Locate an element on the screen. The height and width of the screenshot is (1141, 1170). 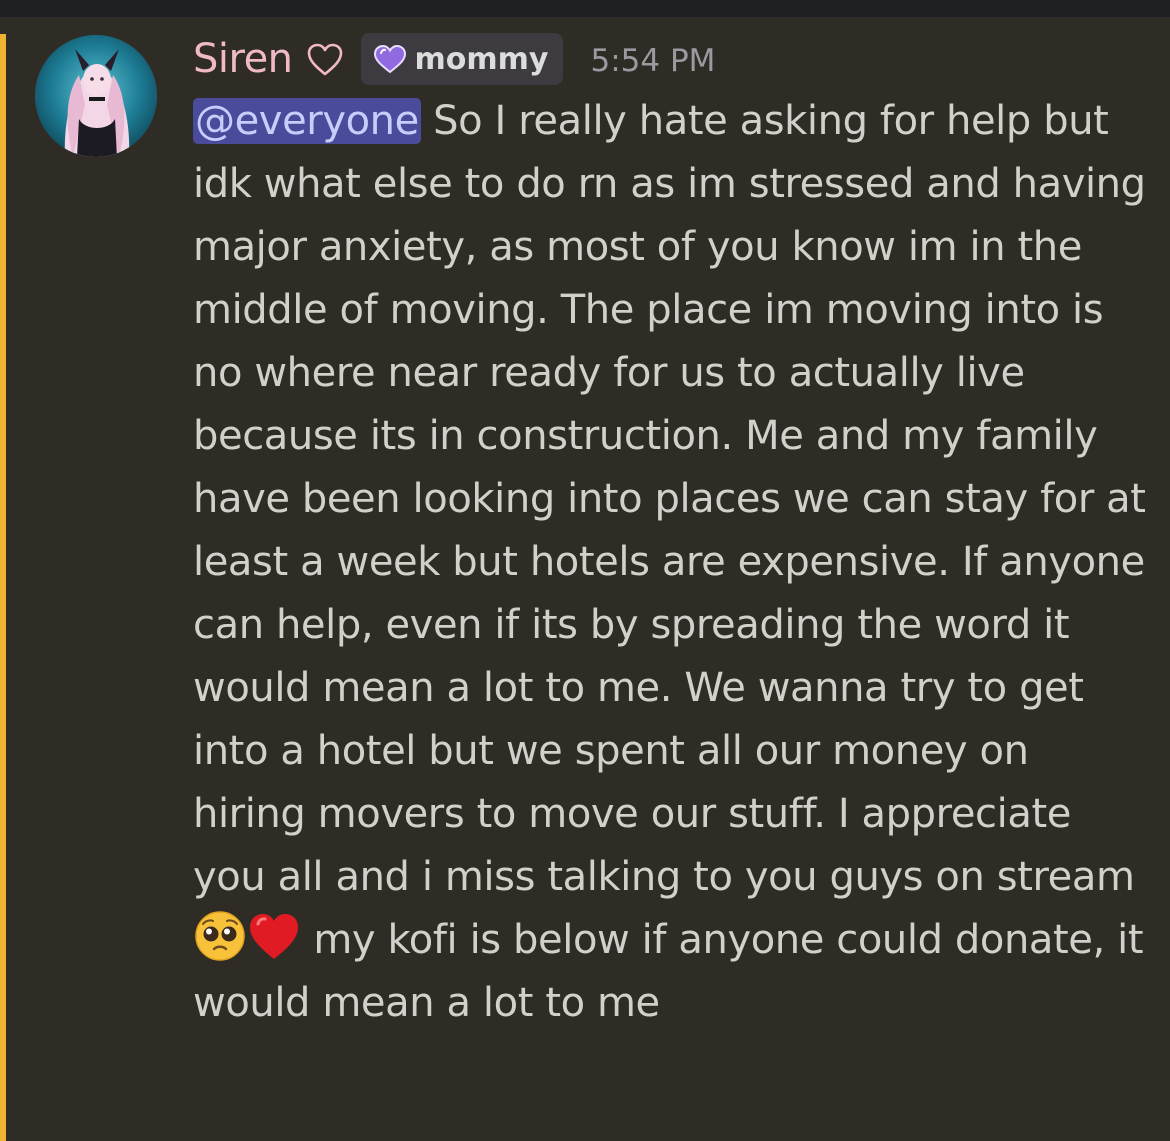
role-tag: mommy is located at coordinates (462, 59).